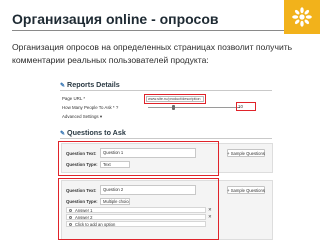  I want to click on people-count-label: How Many People To Ask * ?, so click(90, 107).